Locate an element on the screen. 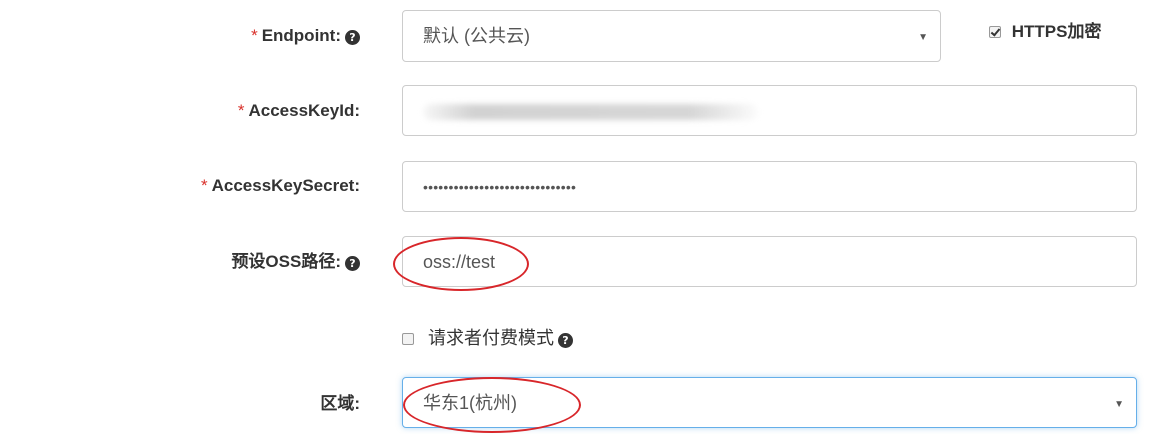  region-label: 区域: is located at coordinates (340, 404).